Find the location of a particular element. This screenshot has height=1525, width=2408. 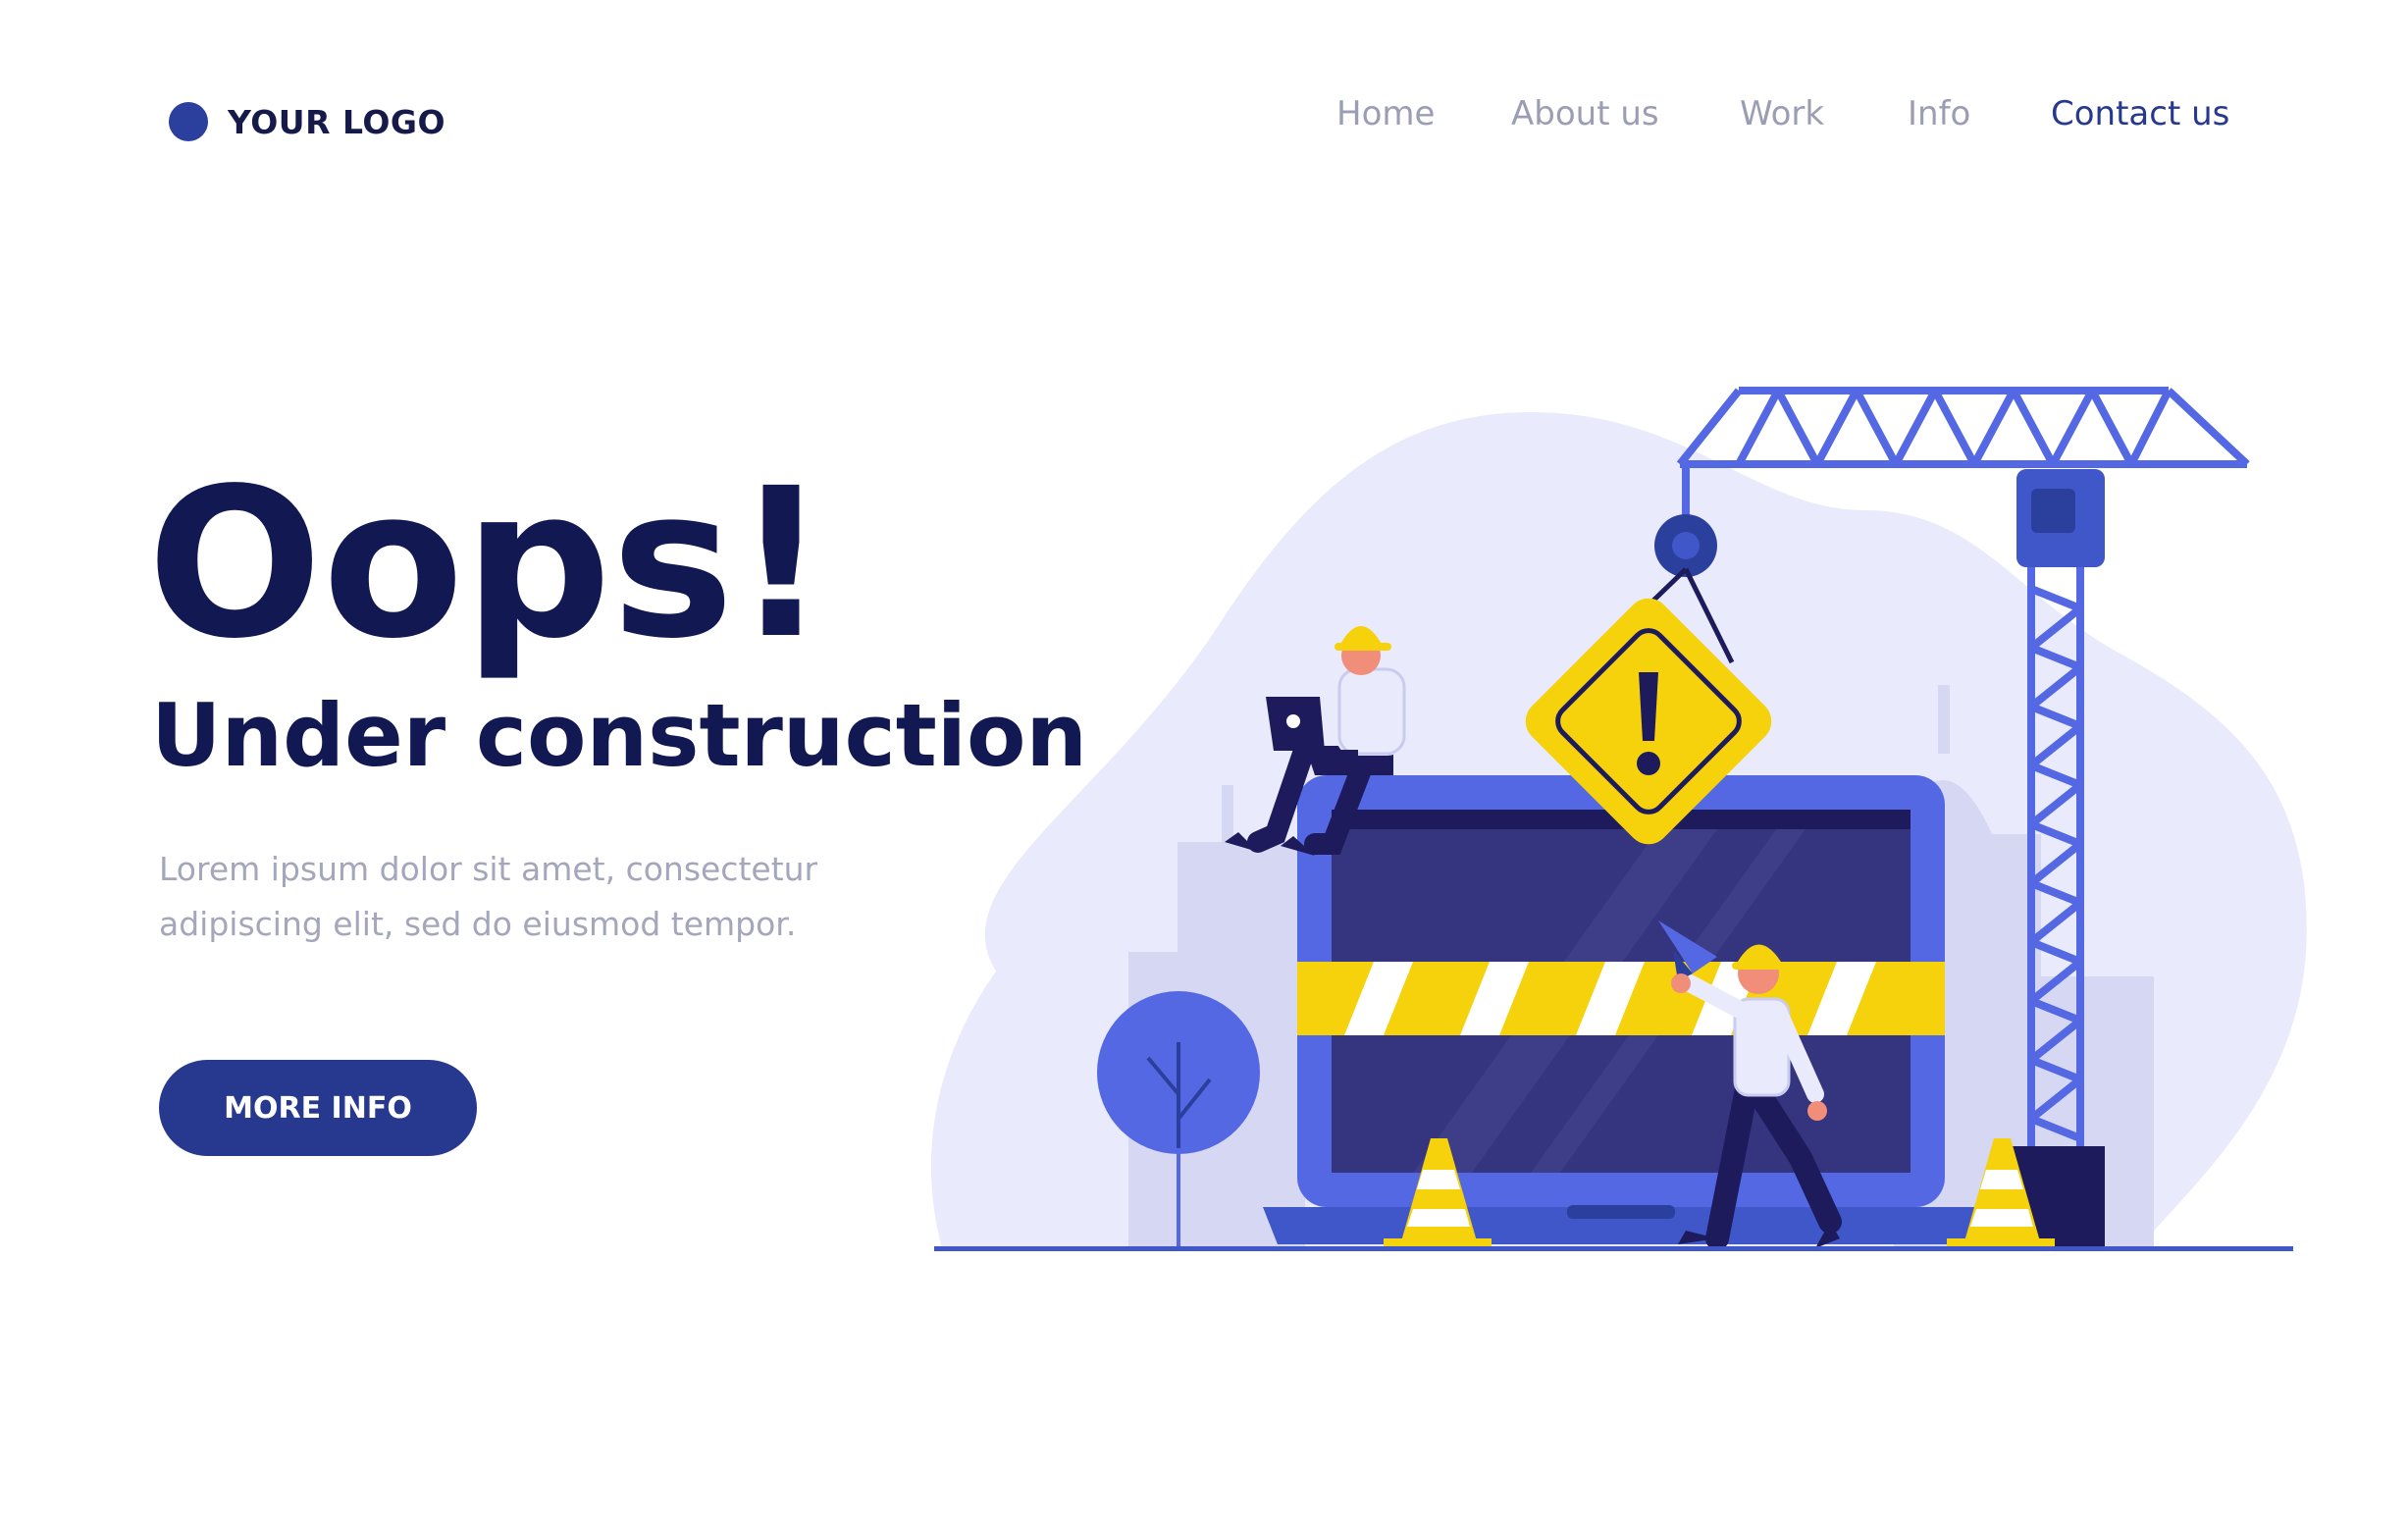

caution-tape is located at coordinates (1621, 998).